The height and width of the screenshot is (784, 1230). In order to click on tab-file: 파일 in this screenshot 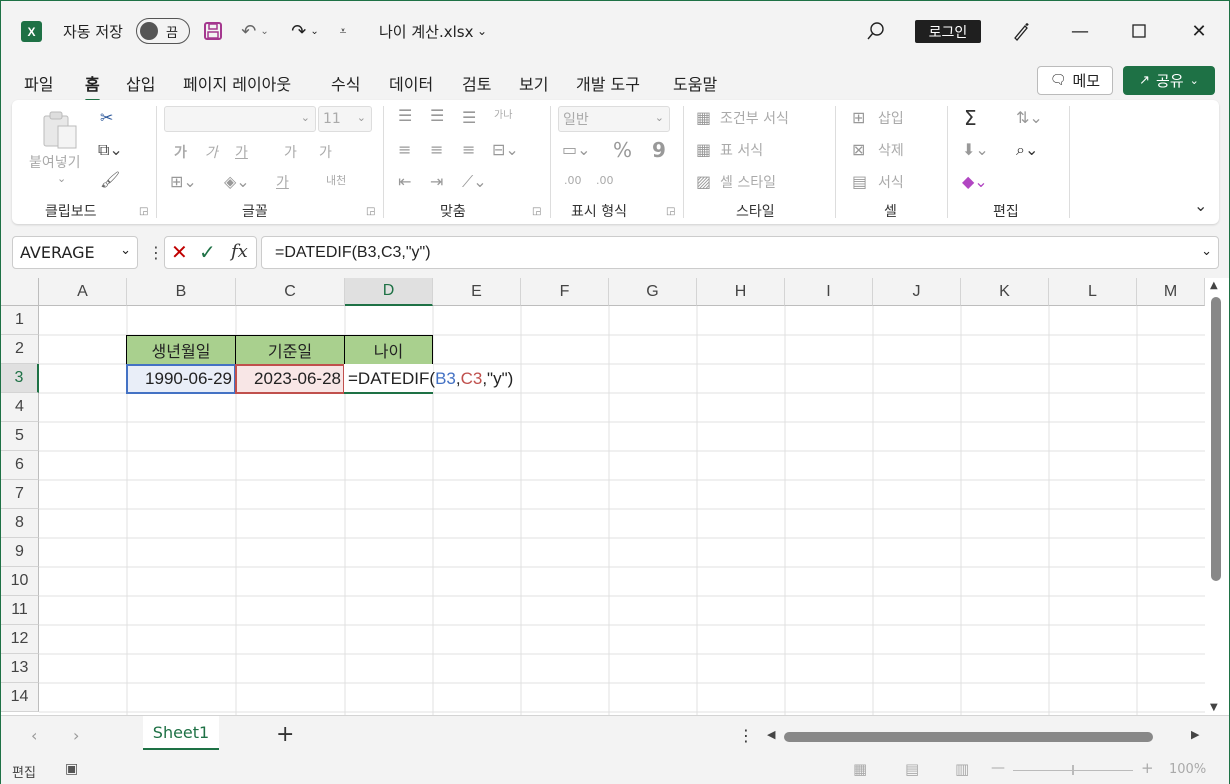, I will do `click(38, 83)`.